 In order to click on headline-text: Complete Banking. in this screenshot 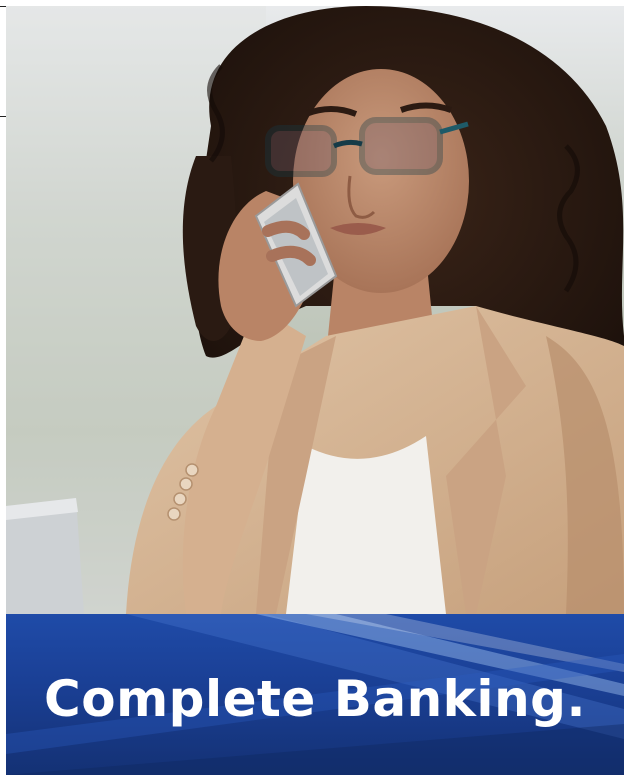, I will do `click(315, 699)`.